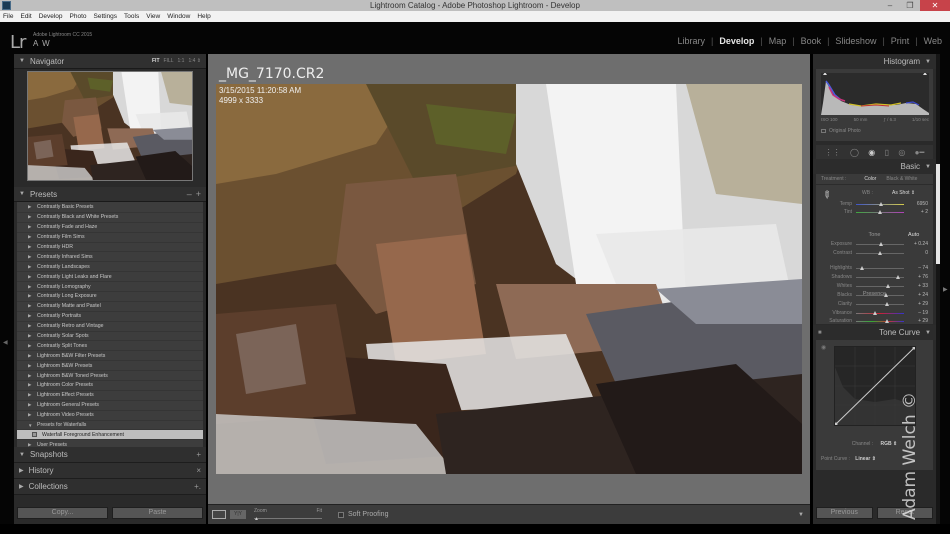 The image size is (950, 534). Describe the element at coordinates (916, 277) in the screenshot. I see `slider-value: + 76` at that location.